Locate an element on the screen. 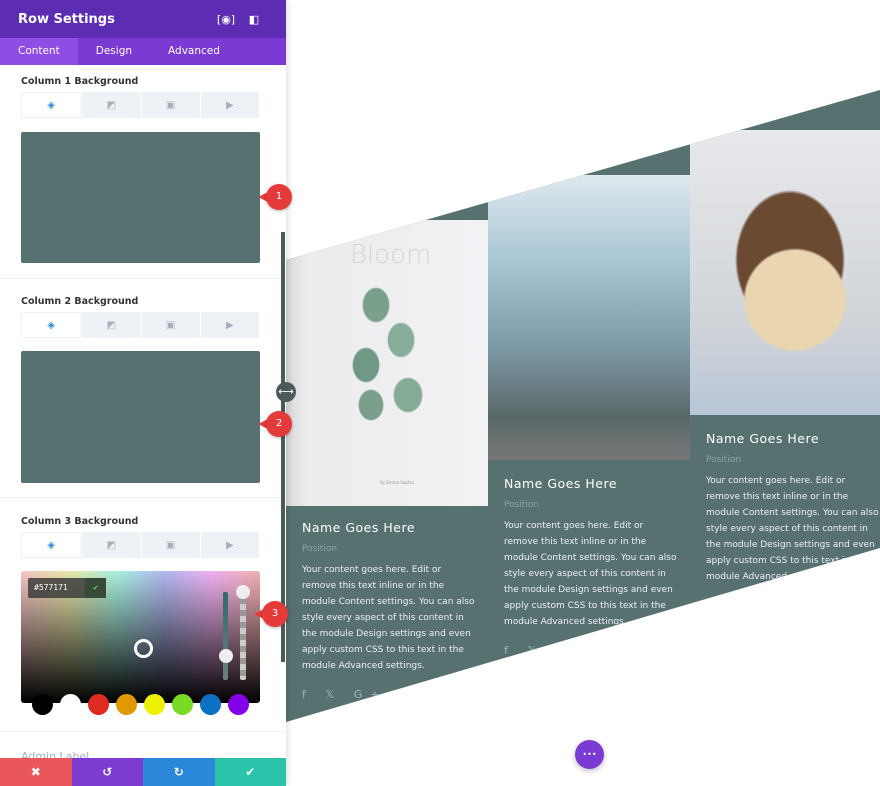  color-picker: #577171 ✔ is located at coordinates (140, 637).